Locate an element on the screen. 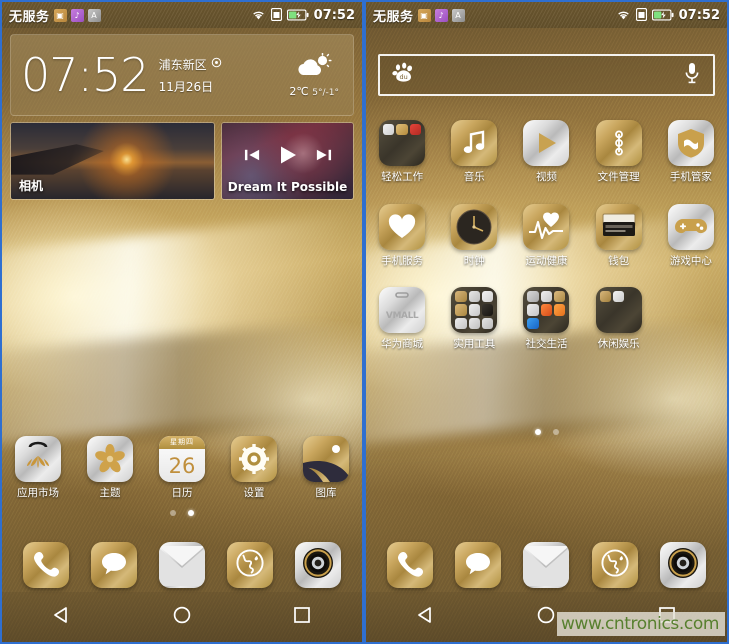  widget-location-date: 浦东新区 11月26日 is located at coordinates (190, 75).